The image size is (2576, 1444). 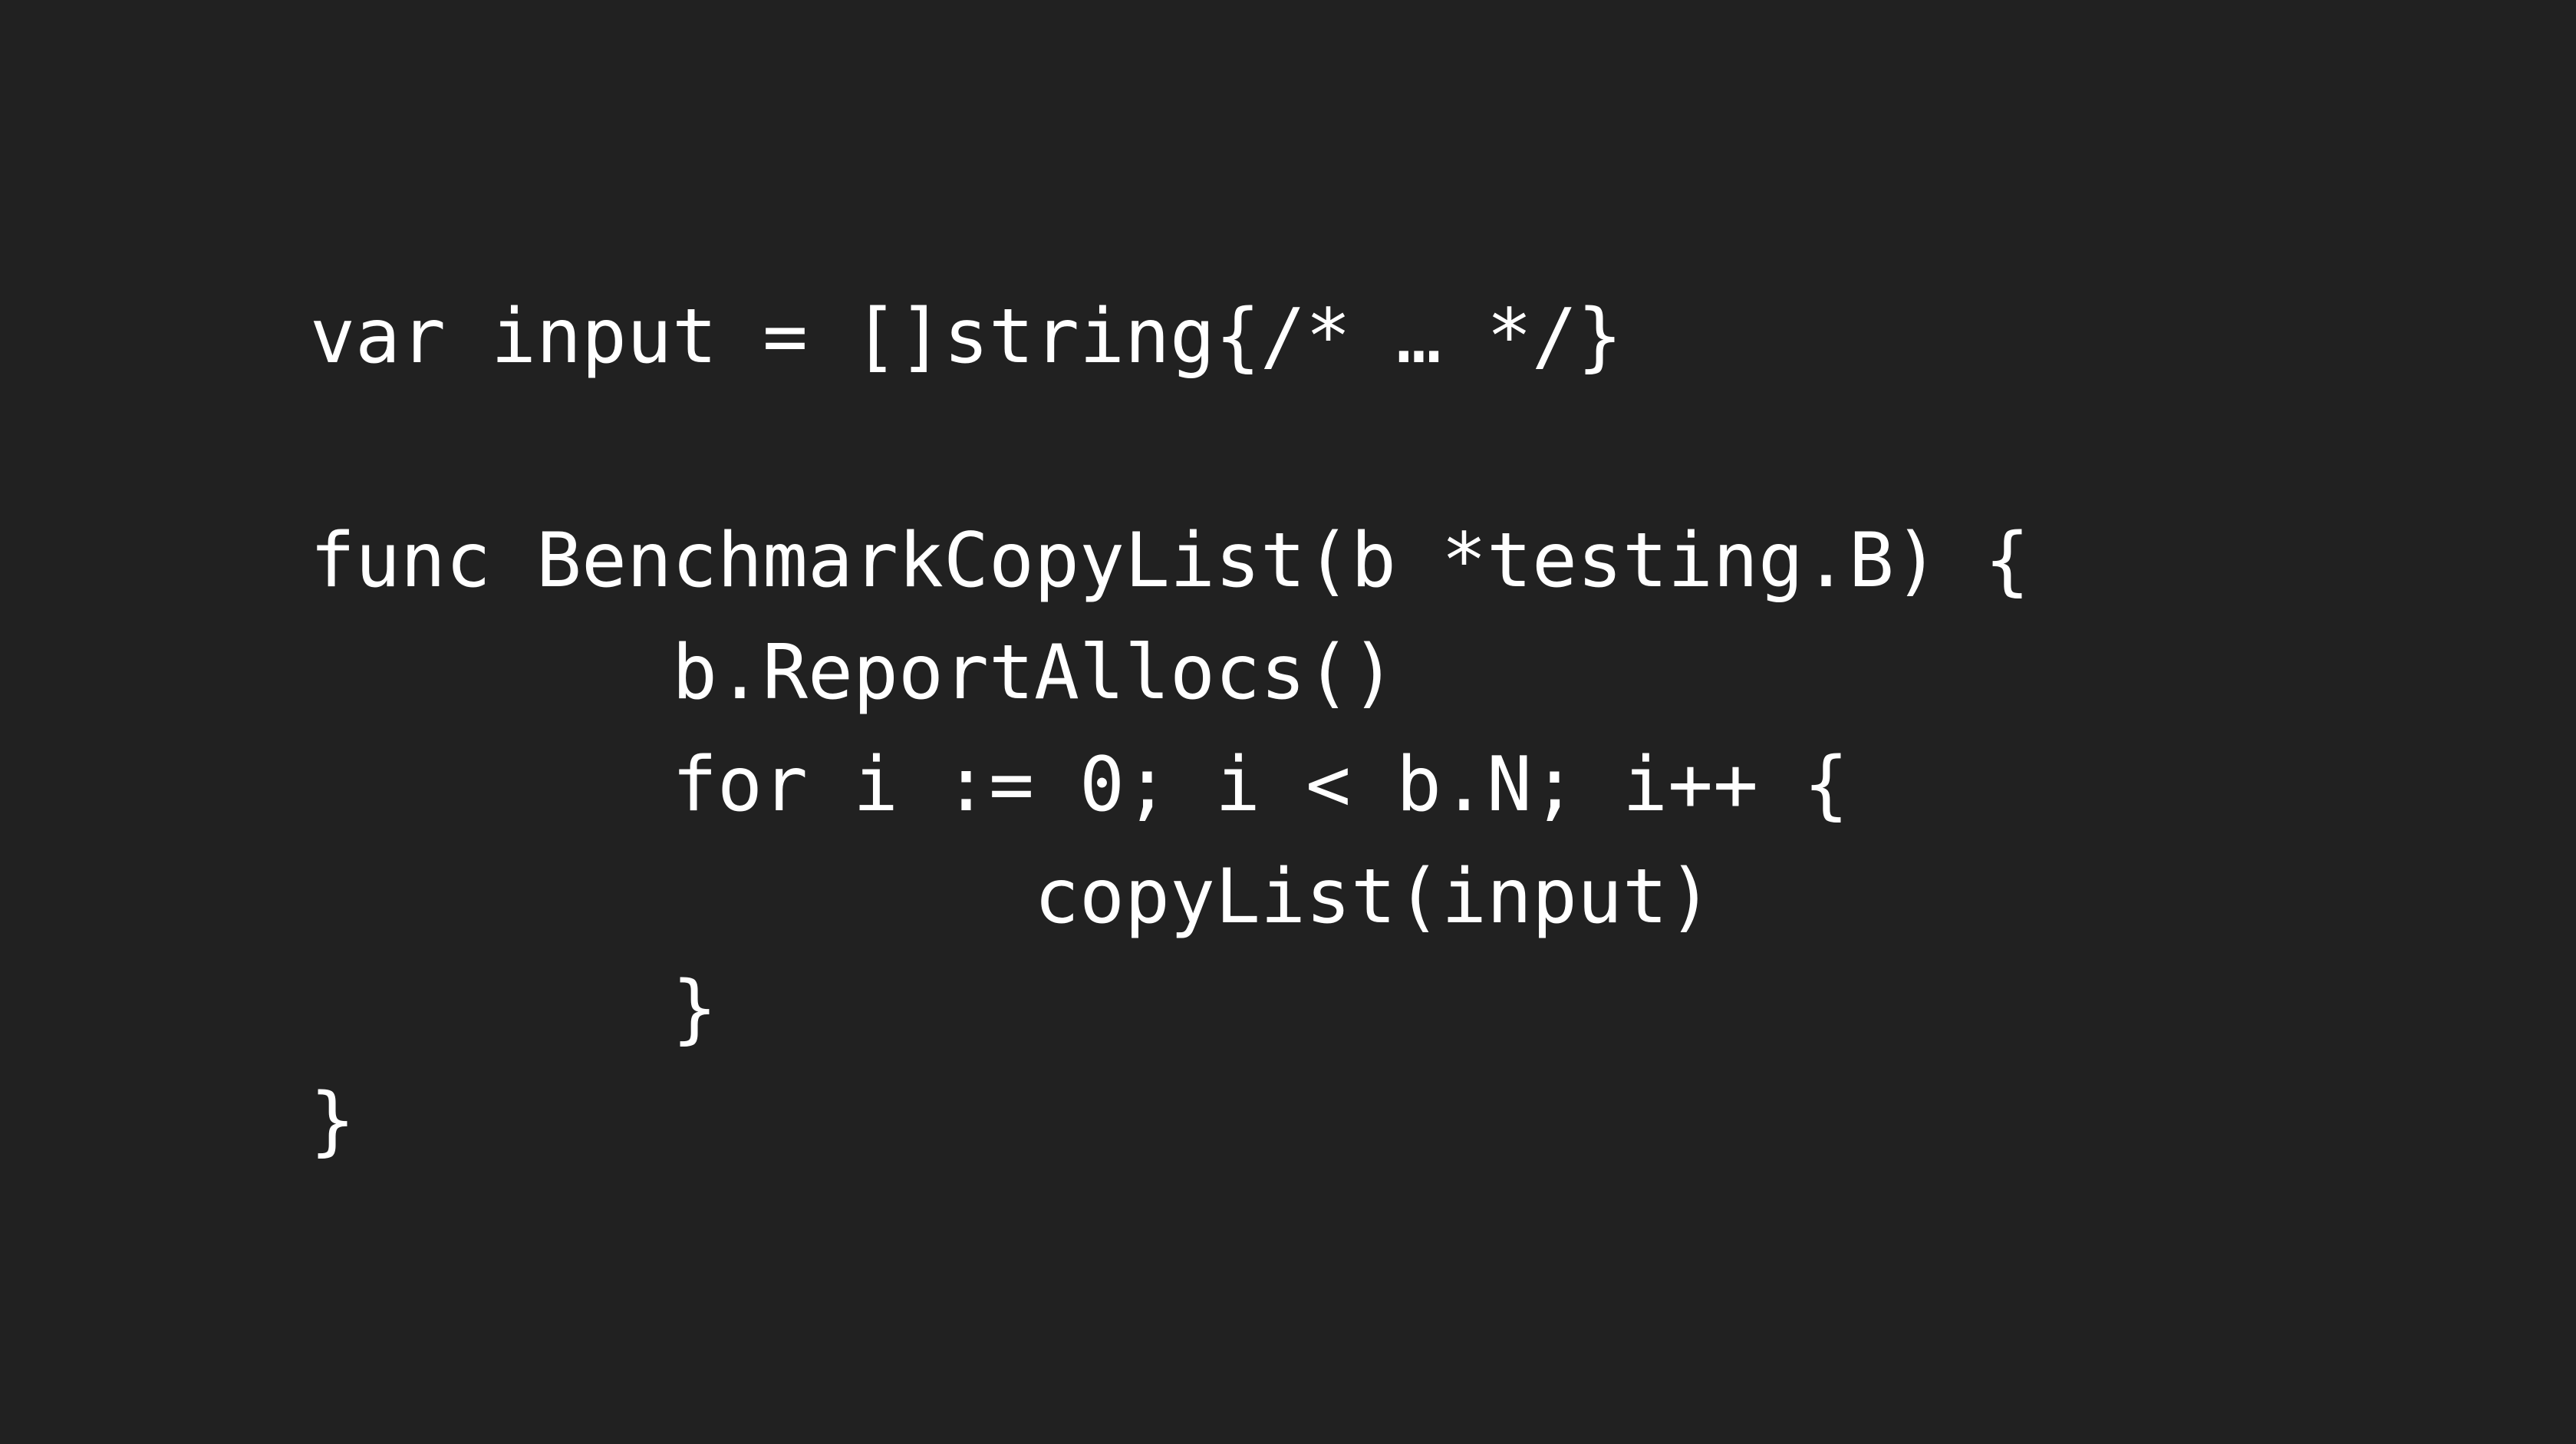 What do you see at coordinates (1080, 785) in the screenshot?
I see `code-line-5: for i := 0; i < b.N; i++ {` at bounding box center [1080, 785].